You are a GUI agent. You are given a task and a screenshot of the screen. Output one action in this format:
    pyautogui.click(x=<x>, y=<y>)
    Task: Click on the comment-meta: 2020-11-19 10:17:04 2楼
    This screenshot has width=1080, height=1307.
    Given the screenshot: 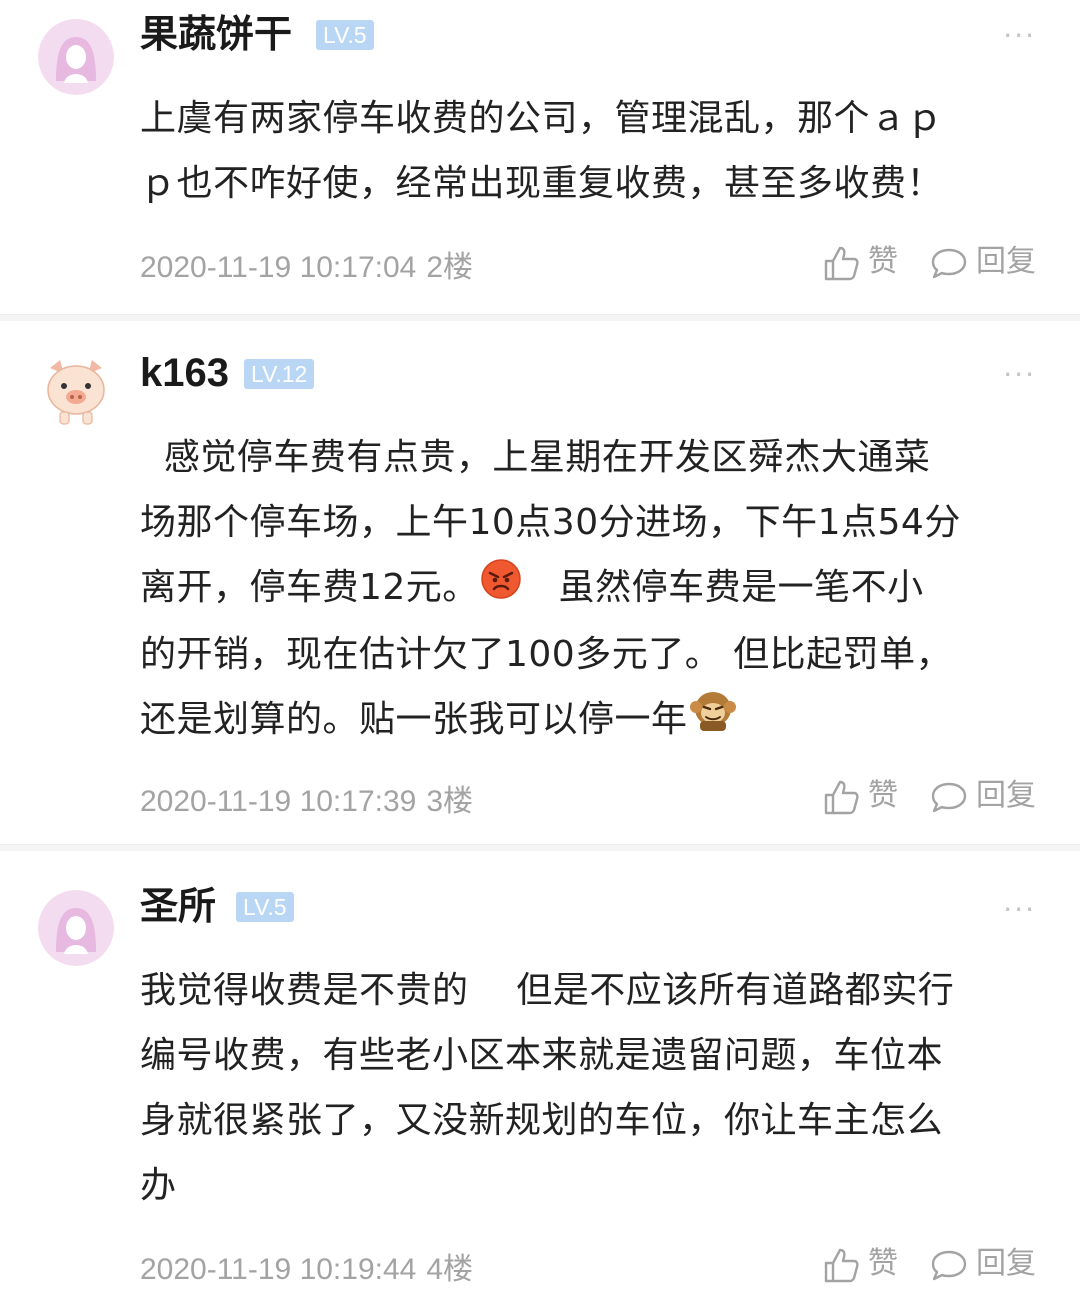 What is the action you would take?
    pyautogui.click(x=306, y=264)
    